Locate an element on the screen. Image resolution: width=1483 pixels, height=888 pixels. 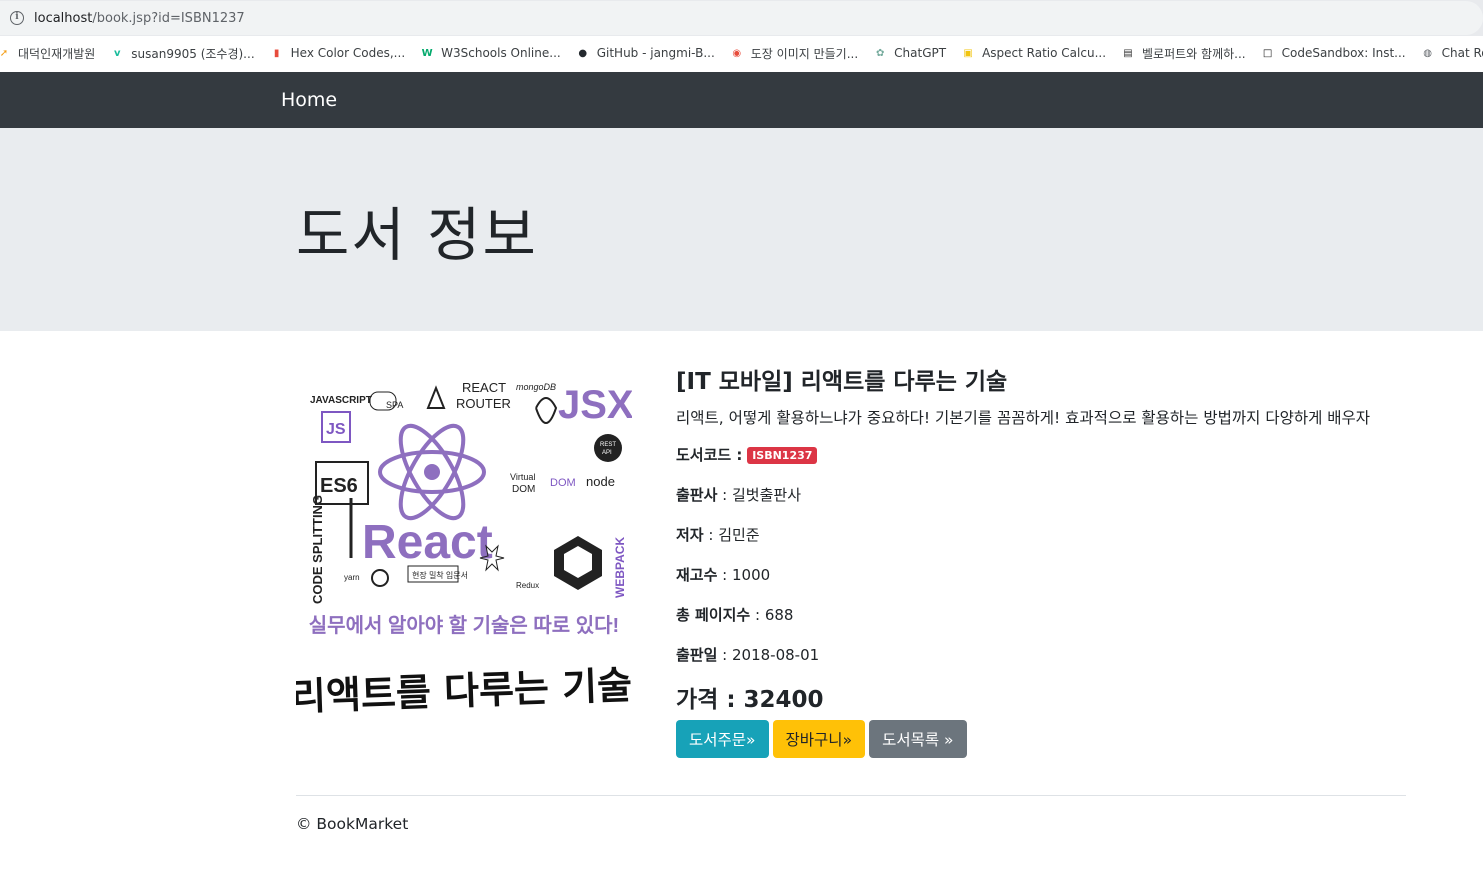
url-host: localhost is located at coordinates (63, 18).